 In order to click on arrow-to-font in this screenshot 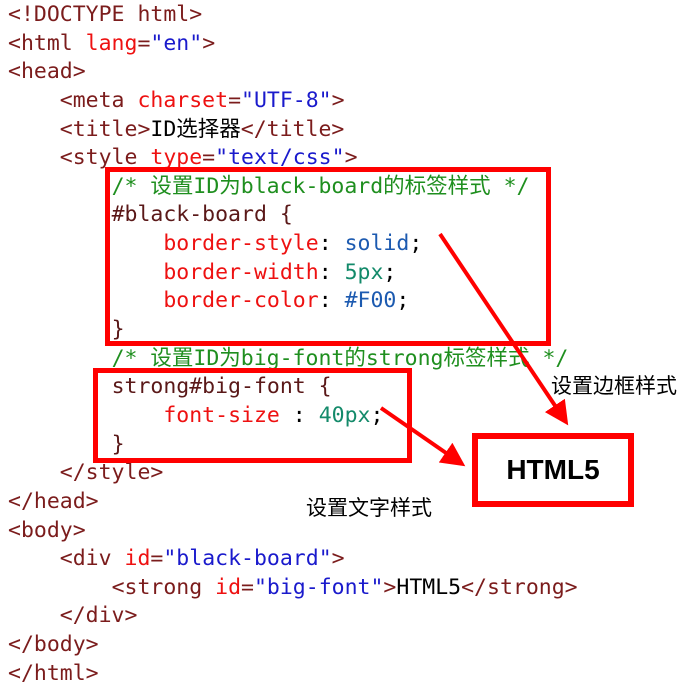, I will do `click(422, 436)`.